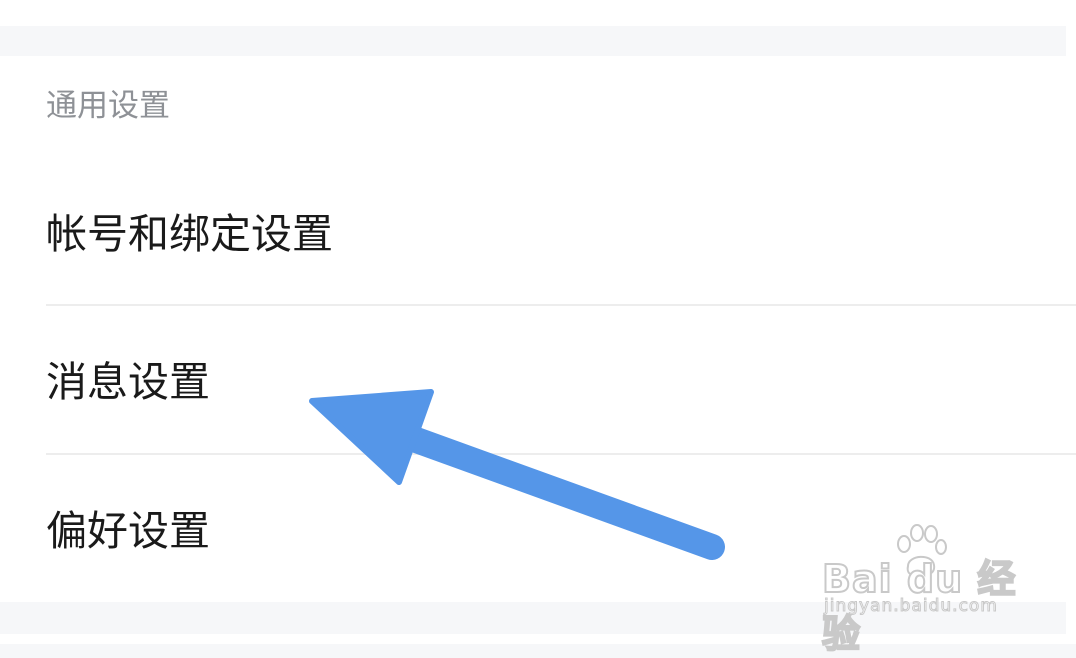 This screenshot has height=658, width=1076. Describe the element at coordinates (189, 234) in the screenshot. I see `settings-item-label: 帐号和绑定设置` at that location.